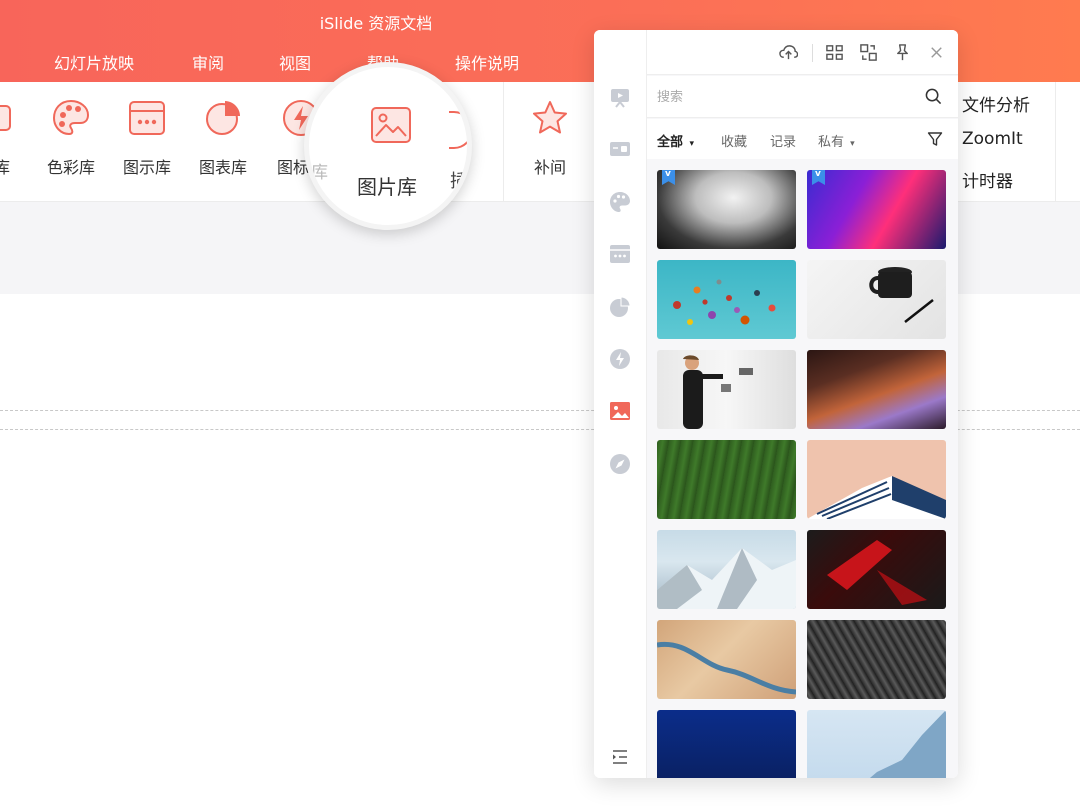 This screenshot has width=1080, height=807. I want to click on desert-river-graphic, so click(726, 668).